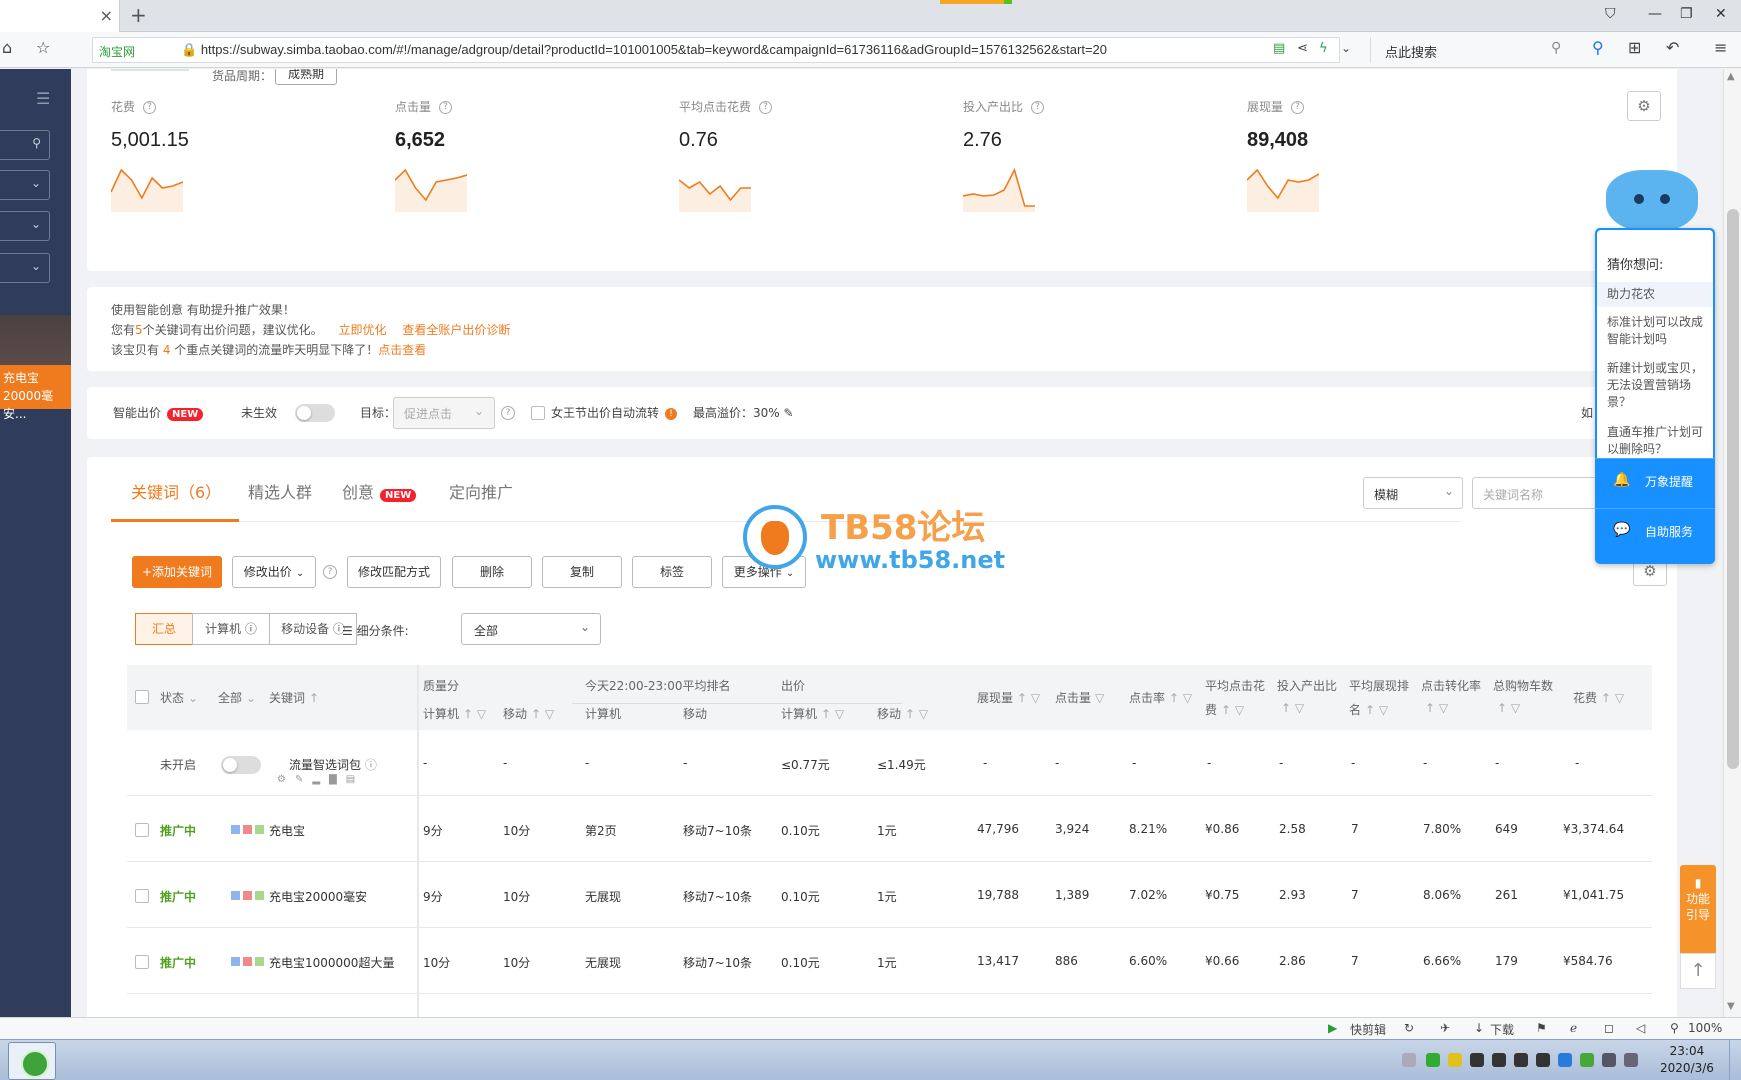  Describe the element at coordinates (1451, 685) in the screenshot. I see `th-cvr: 点击转化率` at that location.